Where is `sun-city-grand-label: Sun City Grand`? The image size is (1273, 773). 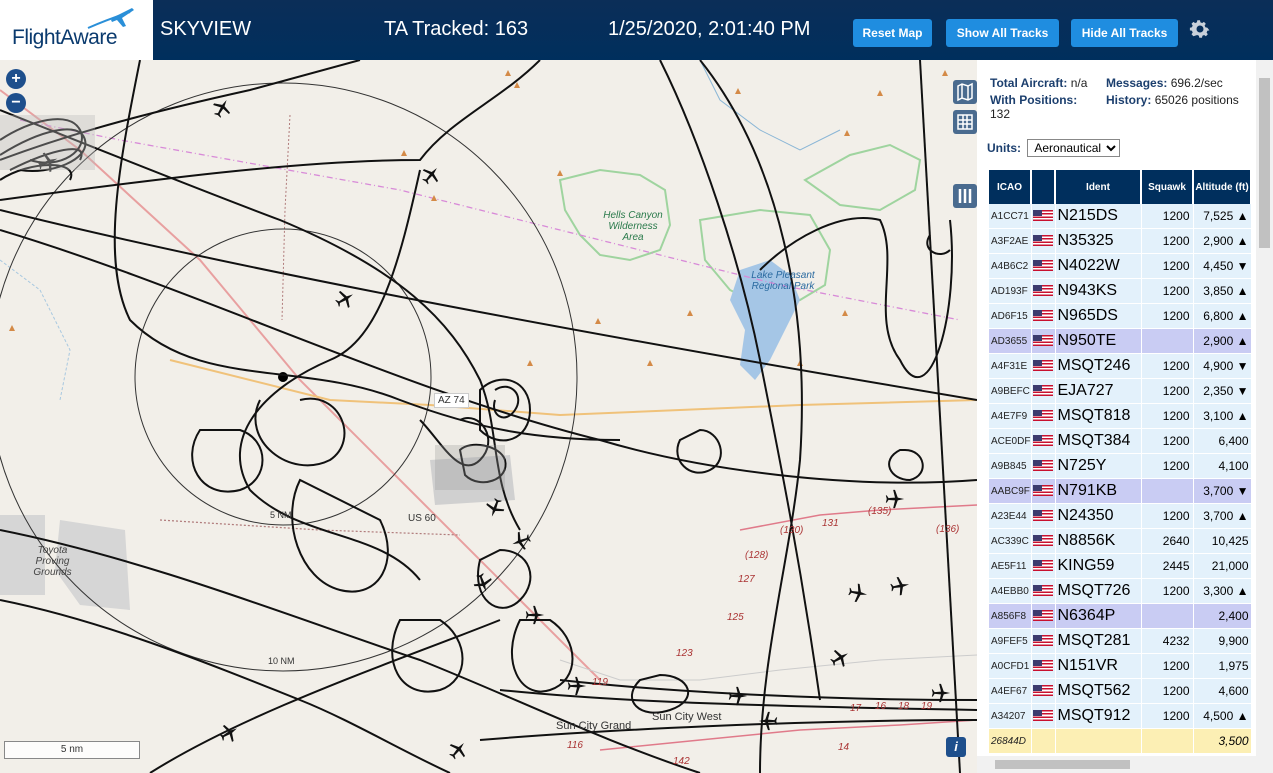 sun-city-grand-label: Sun City Grand is located at coordinates (594, 726).